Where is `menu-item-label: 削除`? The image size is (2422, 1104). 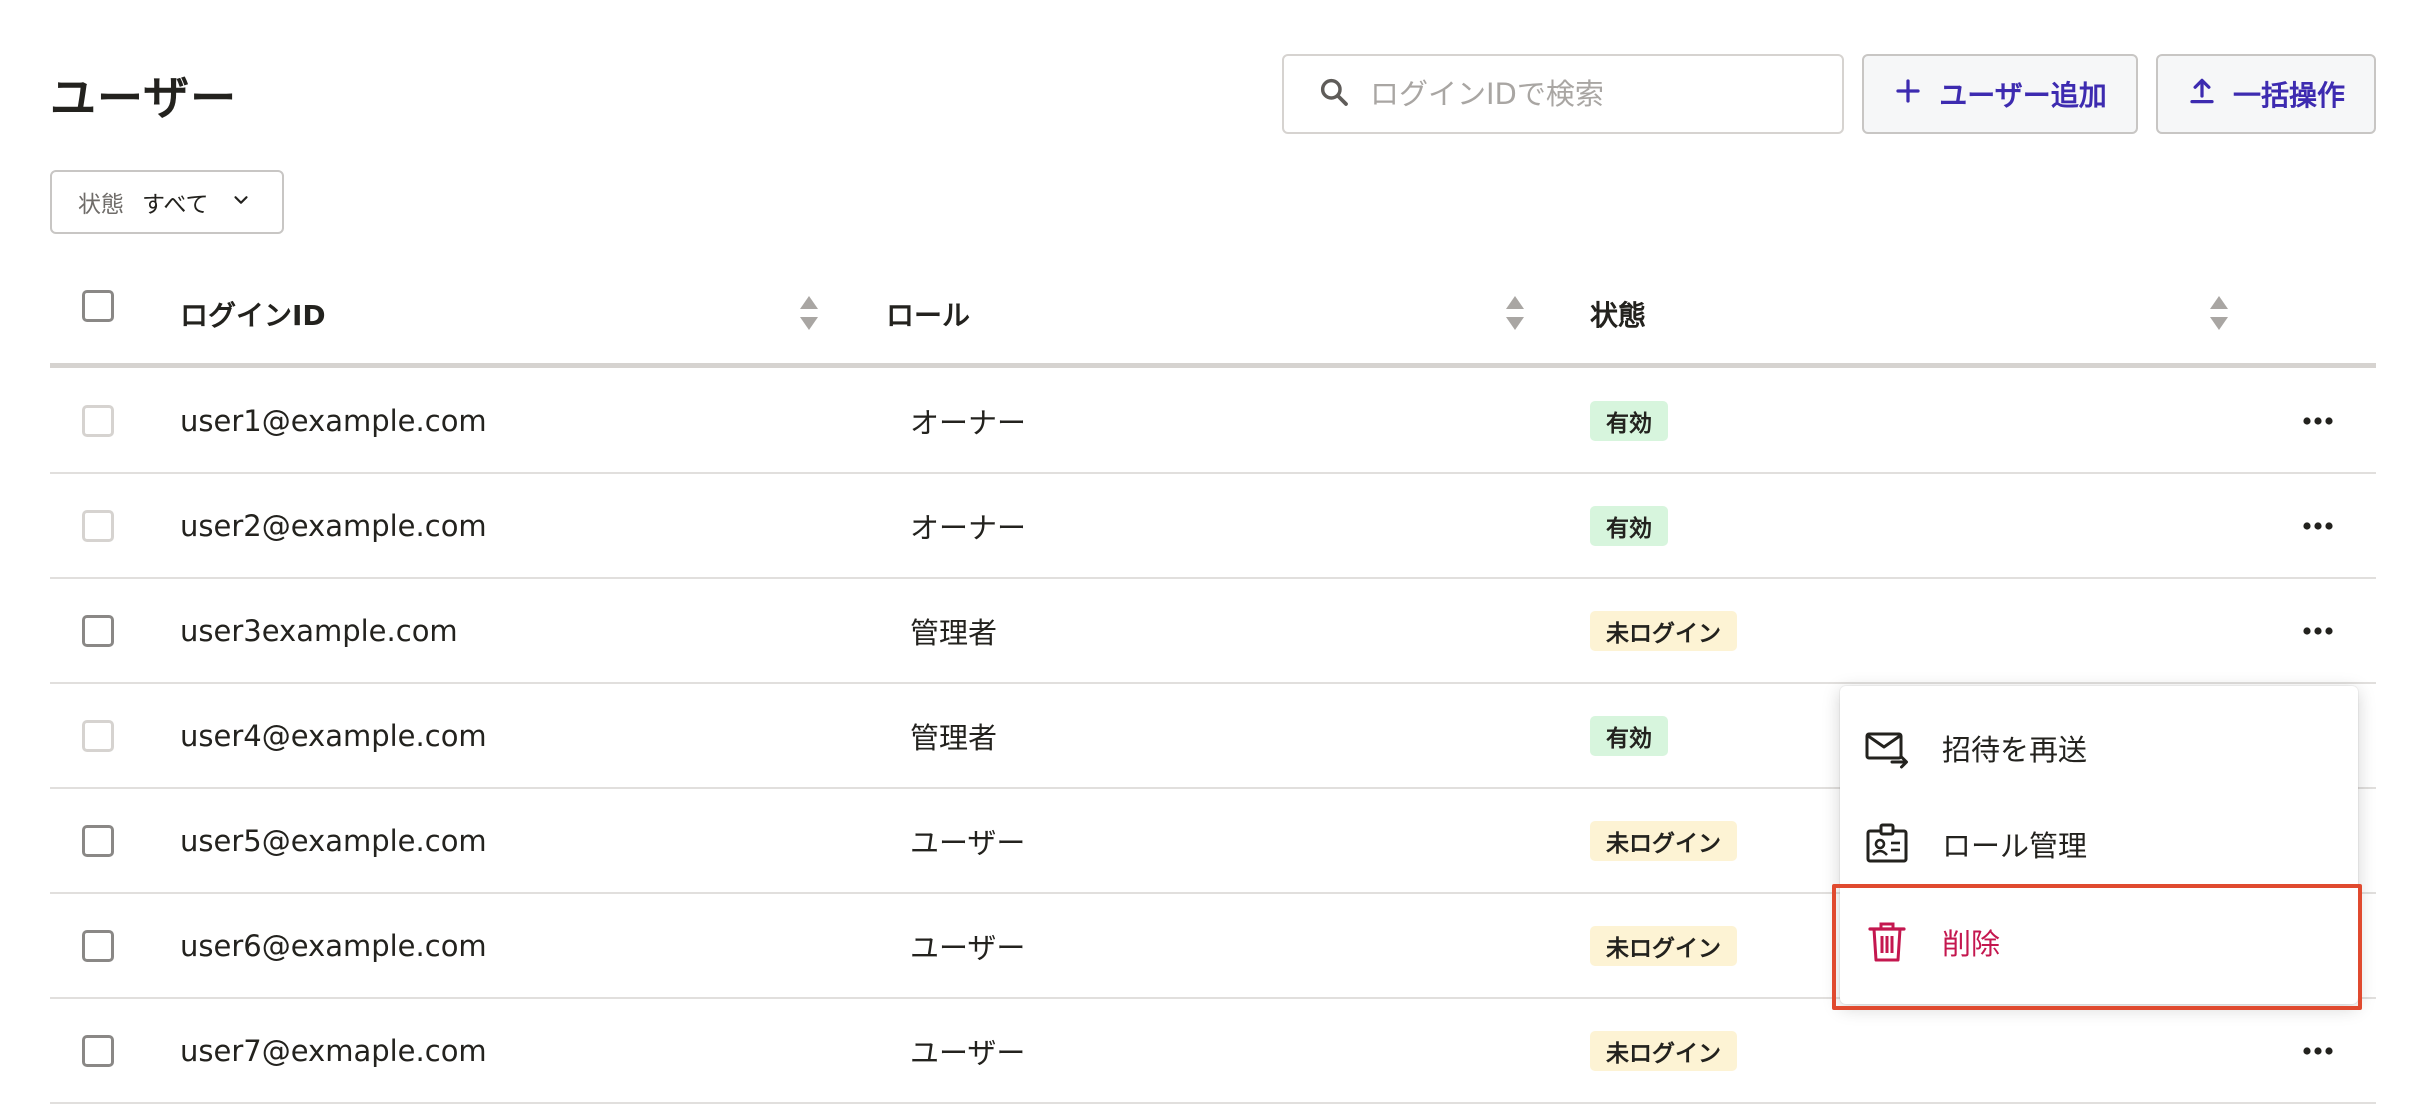
menu-item-label: 削除 is located at coordinates (1971, 944).